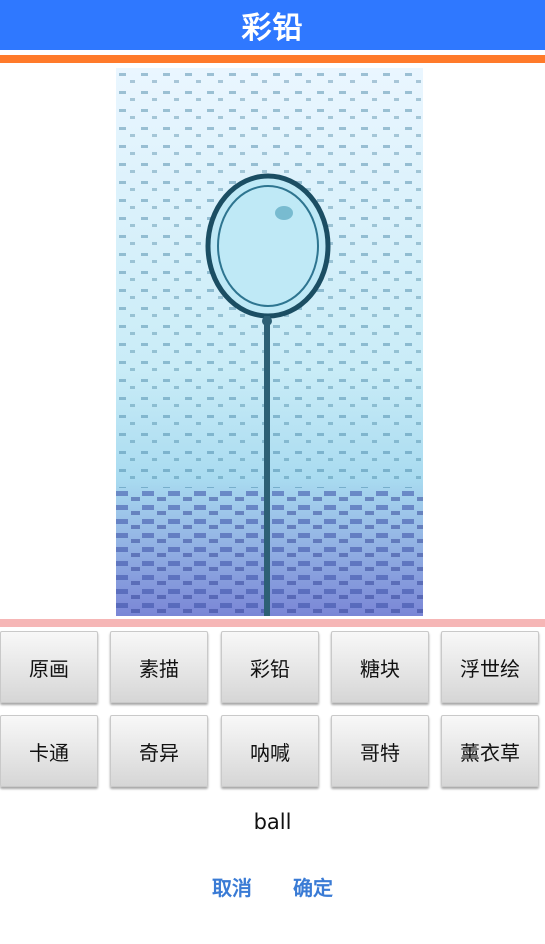  I want to click on filter-button-fantasy: 奇异, so click(159, 751).